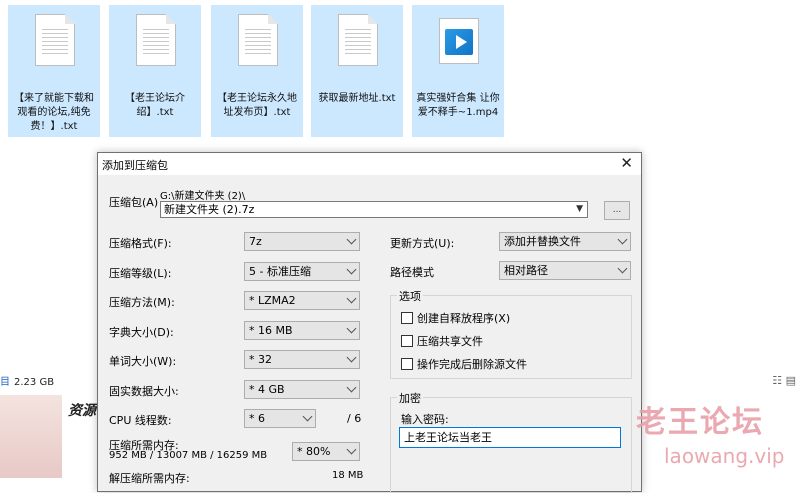  Describe the element at coordinates (267, 389) in the screenshot. I see `solid-value: * 4 GB` at that location.